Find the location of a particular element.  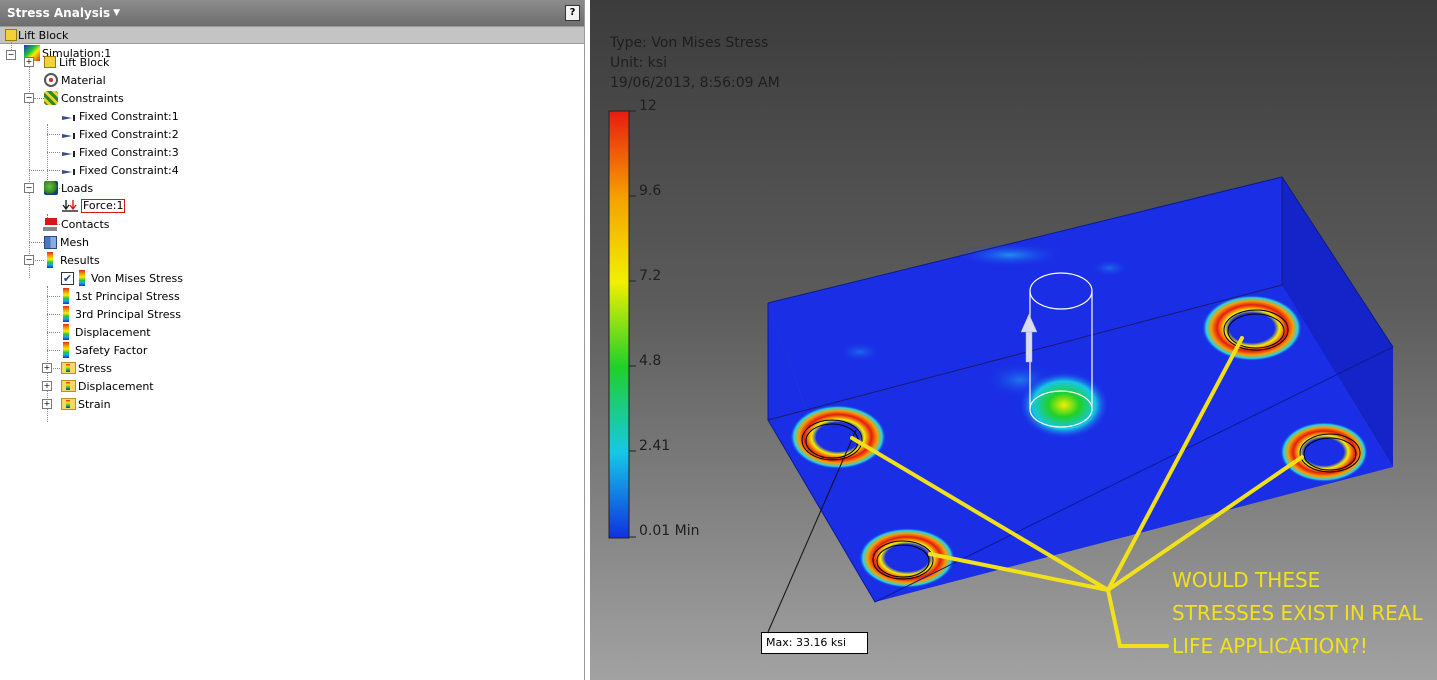

loads-icon is located at coordinates (51, 188).